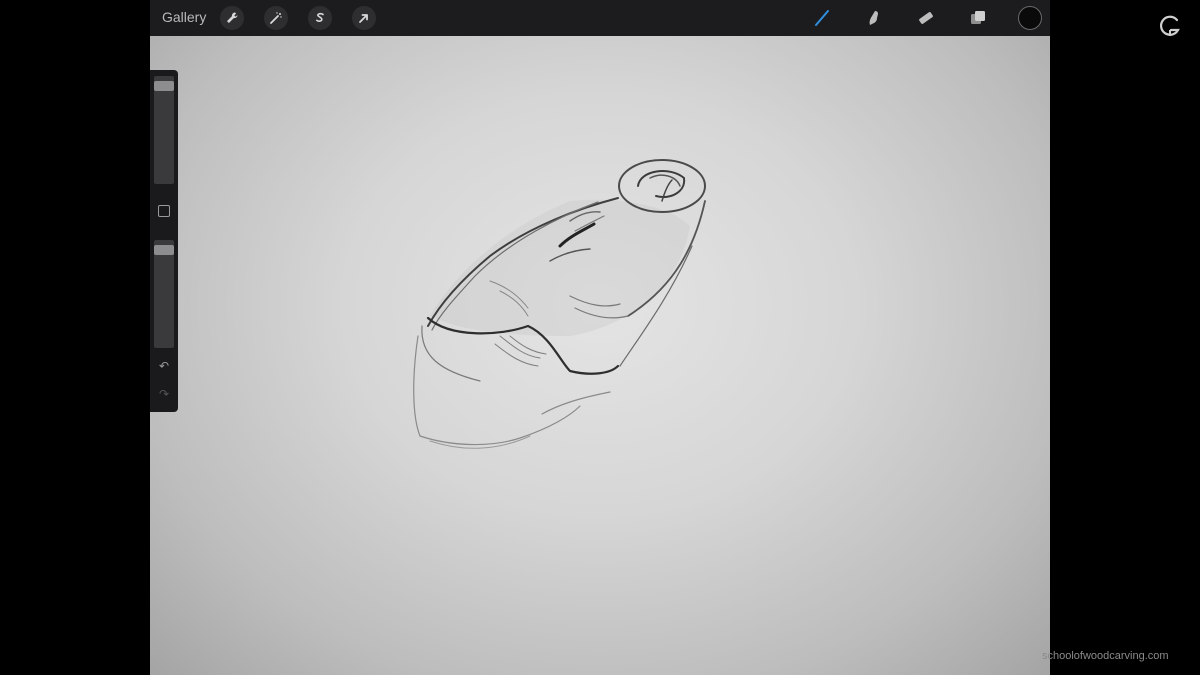  Describe the element at coordinates (1105, 656) in the screenshot. I see `watermark-text: schoolofwoodcarving.com` at that location.